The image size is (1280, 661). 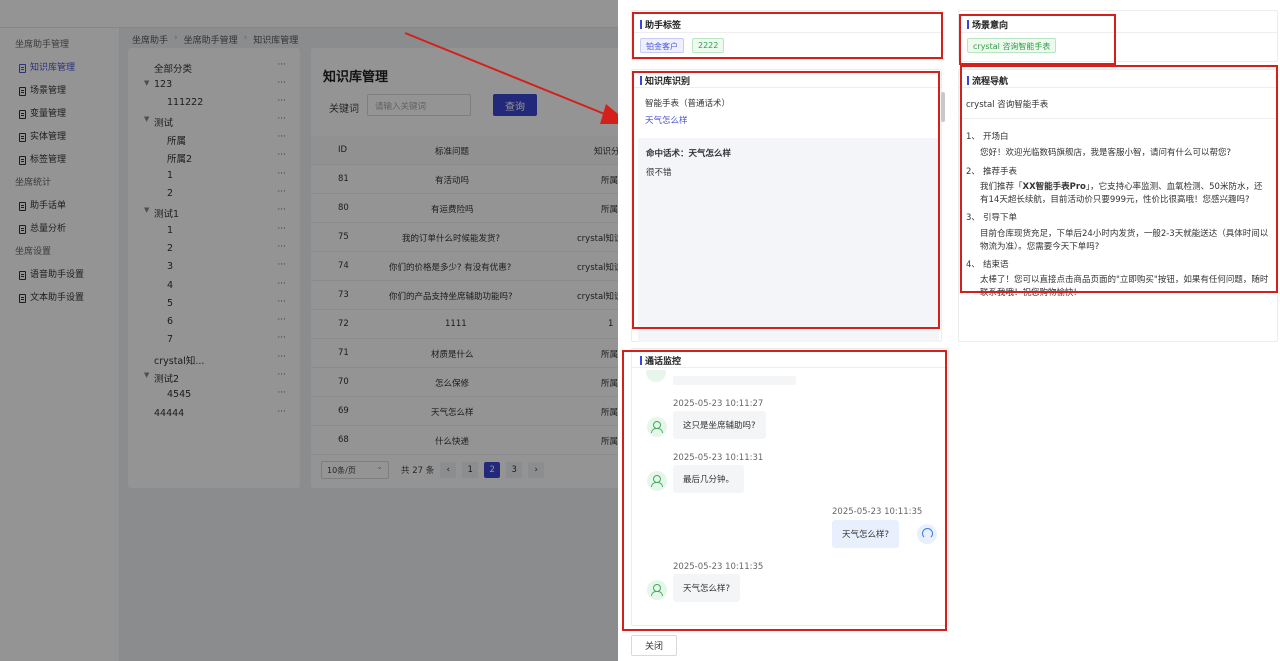 What do you see at coordinates (788, 240) in the screenshot?
I see `hit-script-panel` at bounding box center [788, 240].